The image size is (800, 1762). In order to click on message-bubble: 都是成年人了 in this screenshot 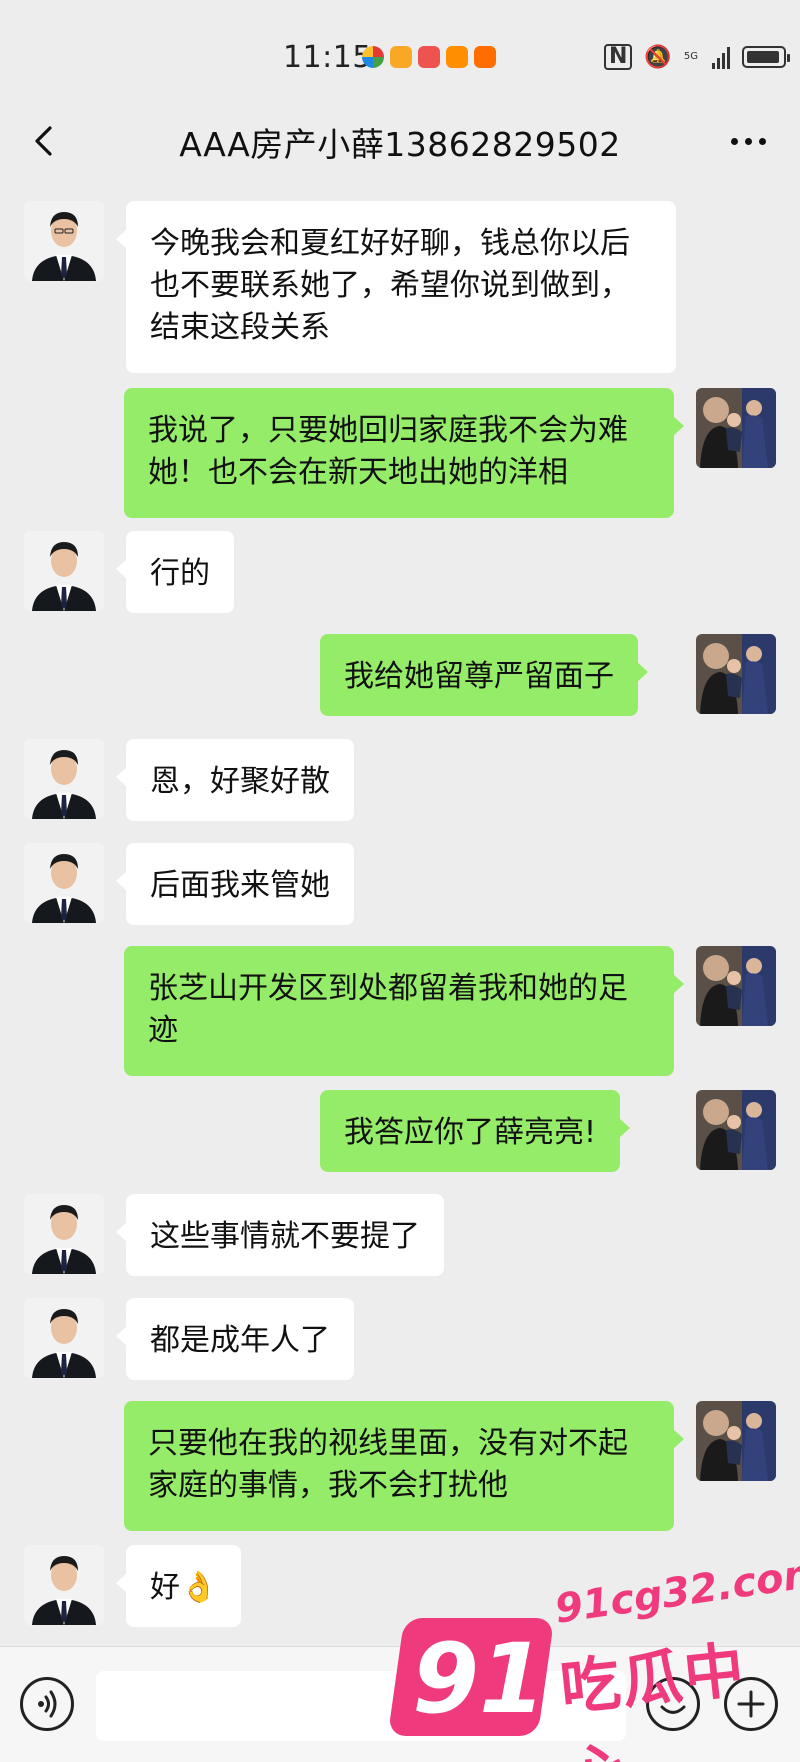, I will do `click(235, 1339)`.